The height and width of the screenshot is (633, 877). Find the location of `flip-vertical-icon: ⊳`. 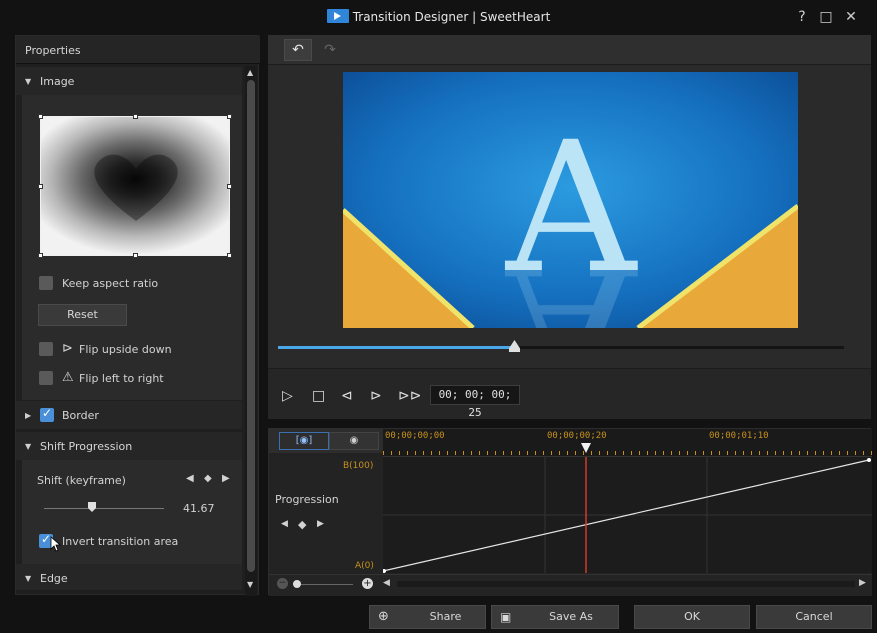

flip-vertical-icon: ⊳ is located at coordinates (67, 348).